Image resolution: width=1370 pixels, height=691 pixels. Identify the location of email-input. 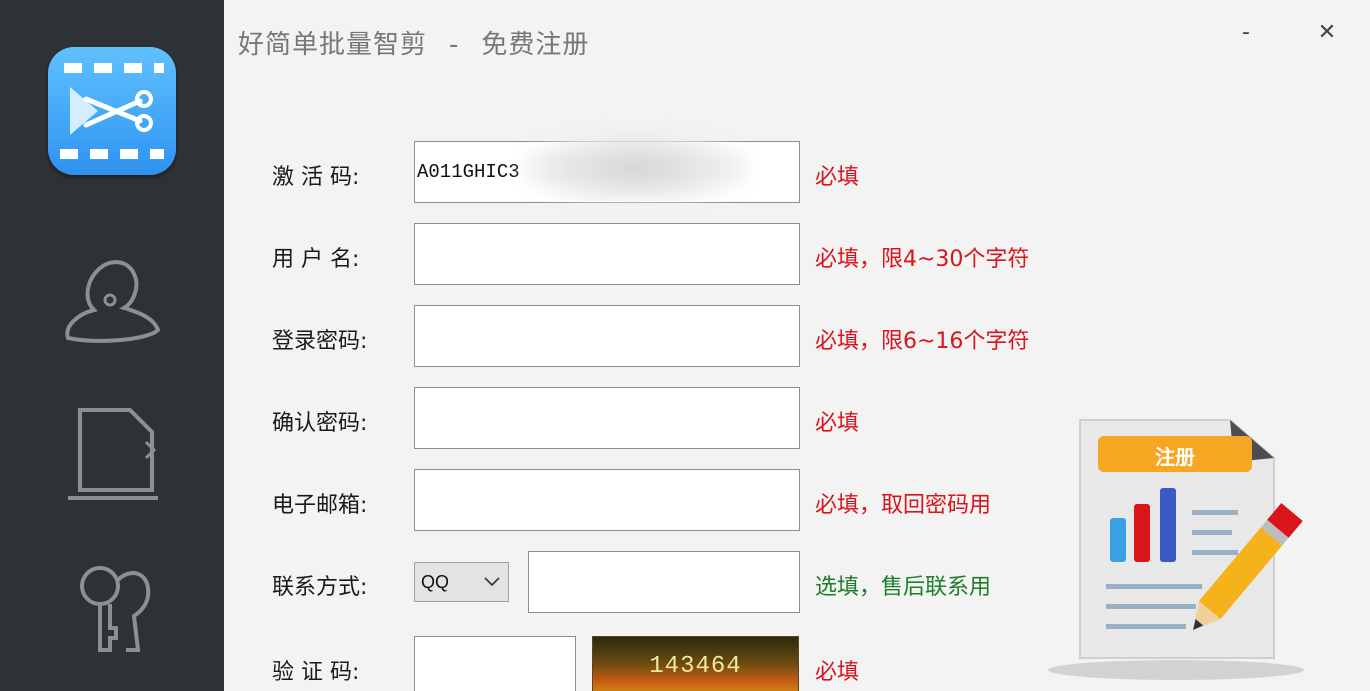
(607, 500).